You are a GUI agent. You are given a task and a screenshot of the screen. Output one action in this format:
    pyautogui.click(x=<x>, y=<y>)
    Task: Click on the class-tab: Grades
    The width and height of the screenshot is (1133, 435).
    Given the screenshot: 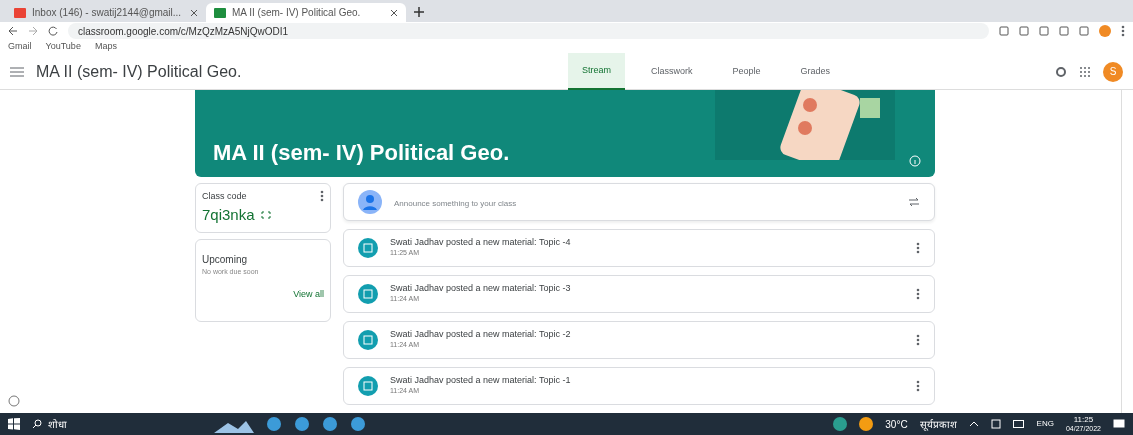 What is the action you would take?
    pyautogui.click(x=815, y=71)
    